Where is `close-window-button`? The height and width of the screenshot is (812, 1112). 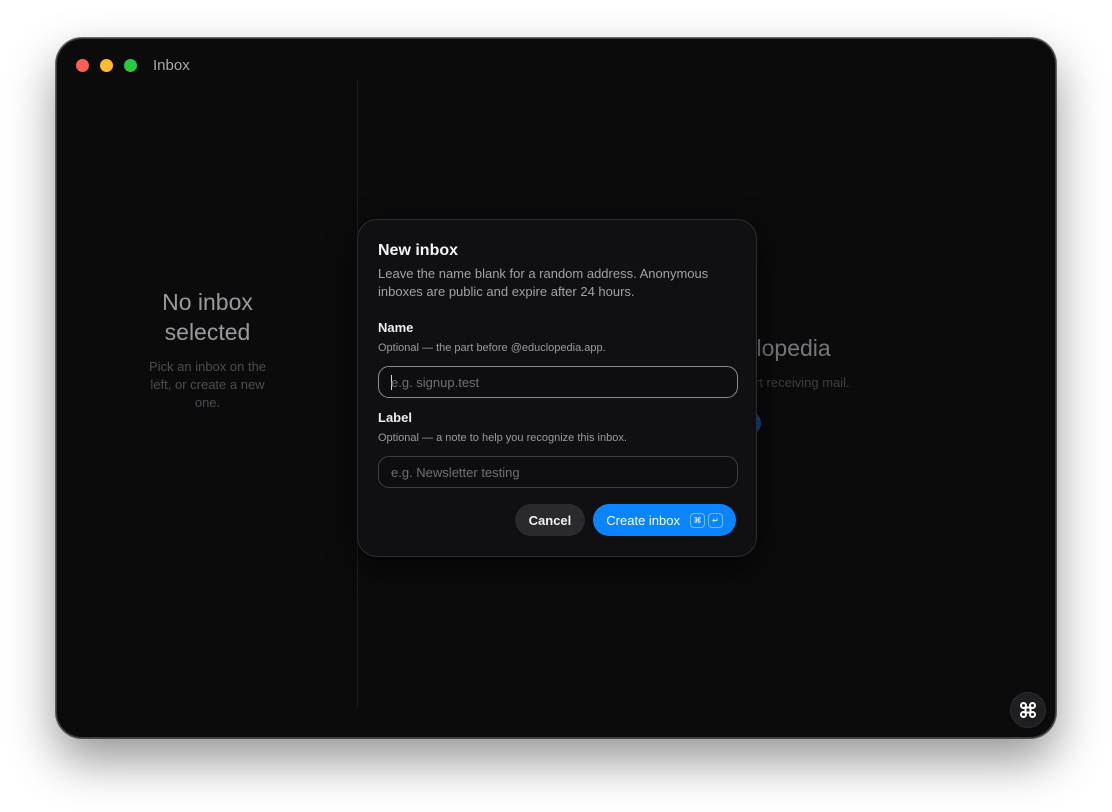 close-window-button is located at coordinates (82, 65).